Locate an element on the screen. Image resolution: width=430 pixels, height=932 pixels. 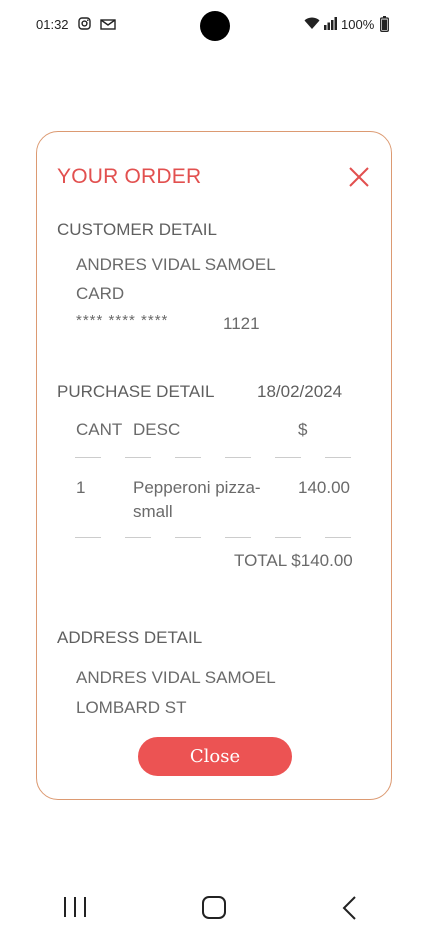
recent-apps-icon is located at coordinates (75, 907).